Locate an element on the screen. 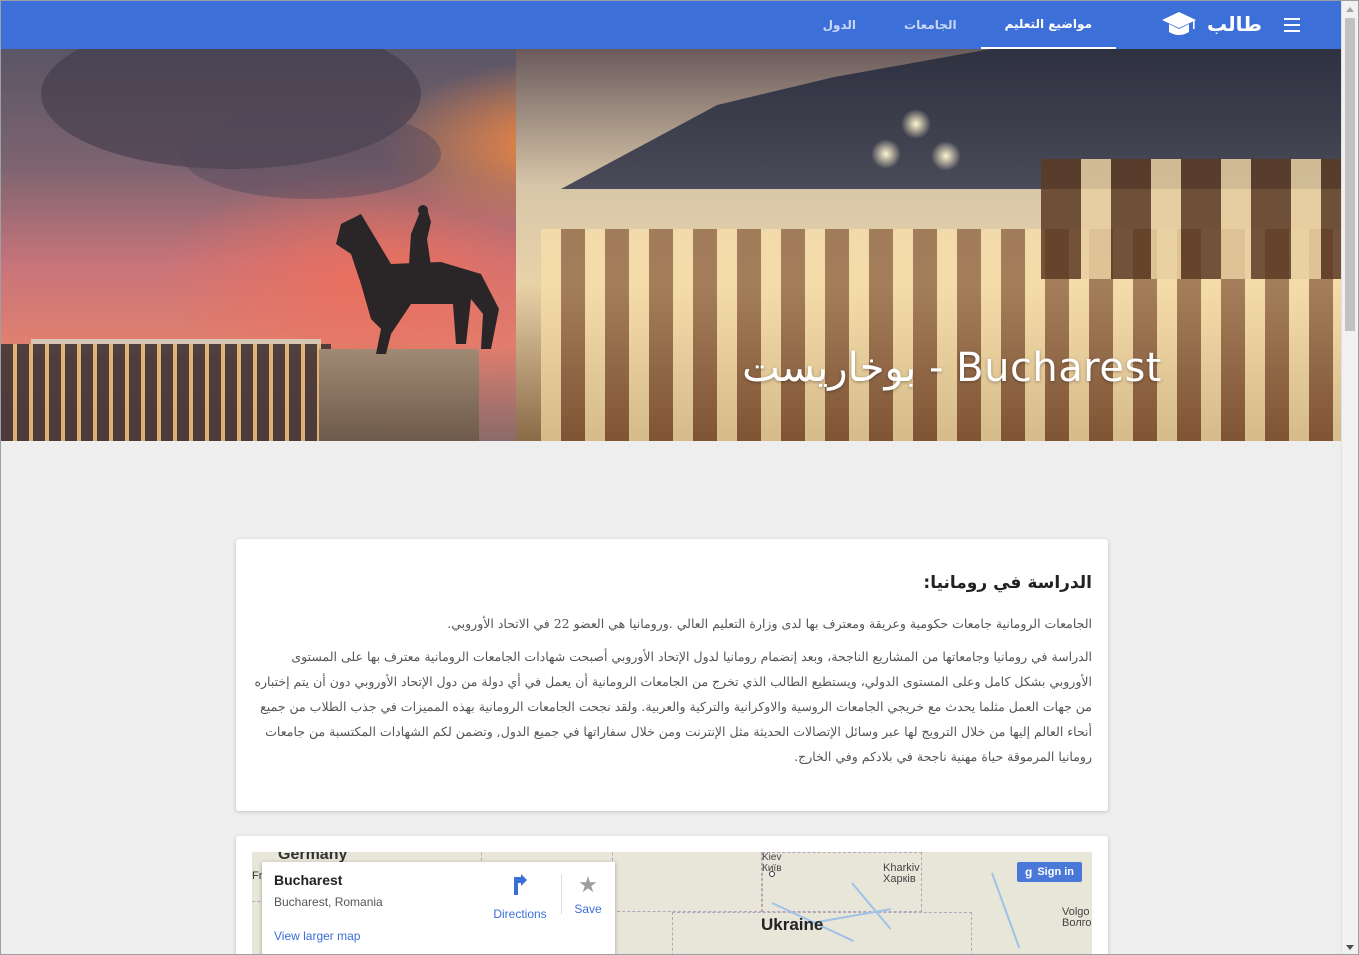  equestrian-statue is located at coordinates (417, 279).